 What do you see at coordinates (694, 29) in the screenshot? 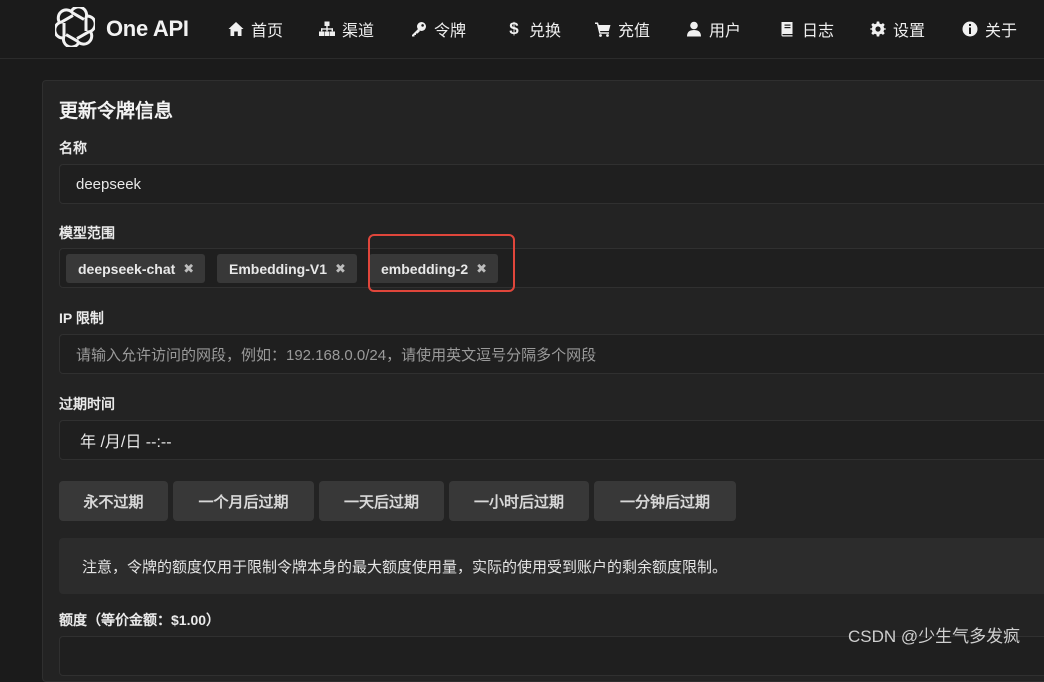
I see `user-icon` at bounding box center [694, 29].